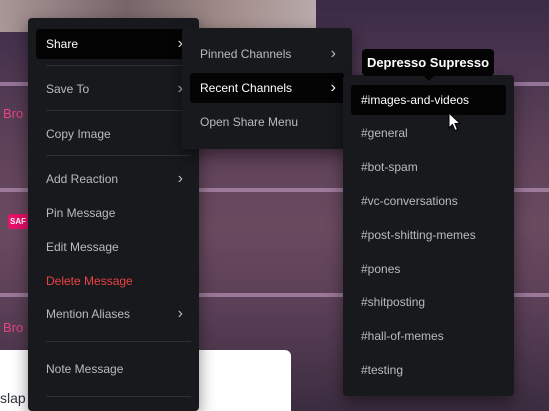 This screenshot has height=411, width=549. Describe the element at coordinates (409, 201) in the screenshot. I see `menu-item-label: #vc-conversations` at that location.